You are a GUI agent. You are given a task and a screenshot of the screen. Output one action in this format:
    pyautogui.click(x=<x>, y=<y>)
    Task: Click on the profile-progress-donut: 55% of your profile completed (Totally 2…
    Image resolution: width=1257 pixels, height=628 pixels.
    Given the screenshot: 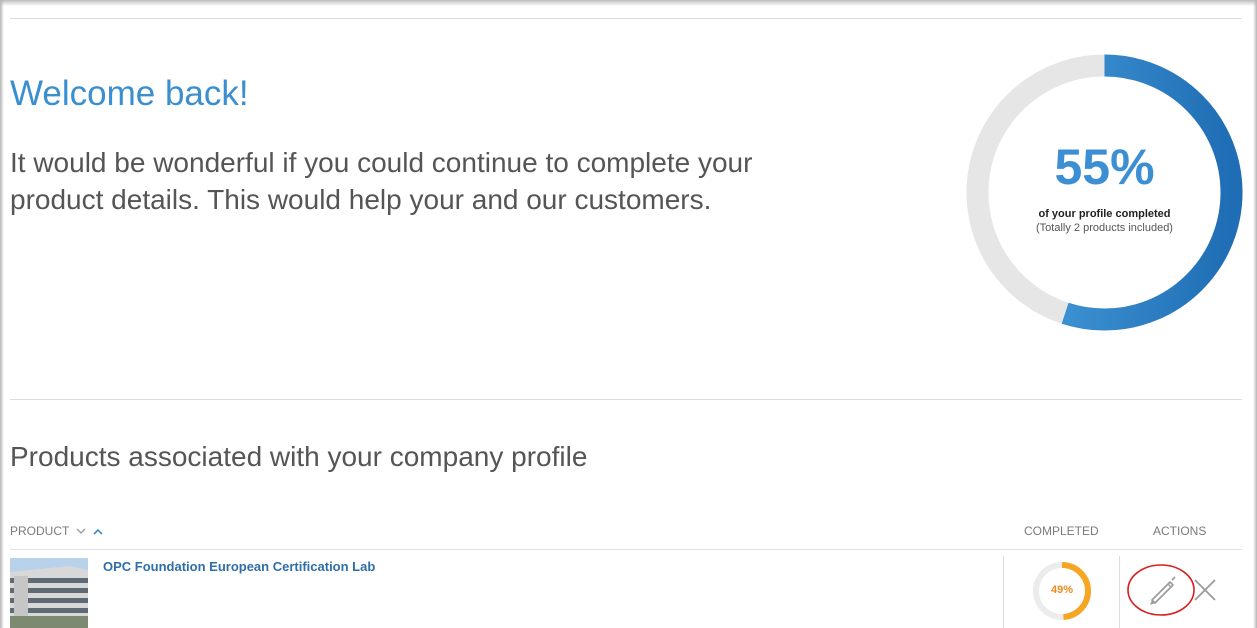 What is the action you would take?
    pyautogui.click(x=1104, y=192)
    